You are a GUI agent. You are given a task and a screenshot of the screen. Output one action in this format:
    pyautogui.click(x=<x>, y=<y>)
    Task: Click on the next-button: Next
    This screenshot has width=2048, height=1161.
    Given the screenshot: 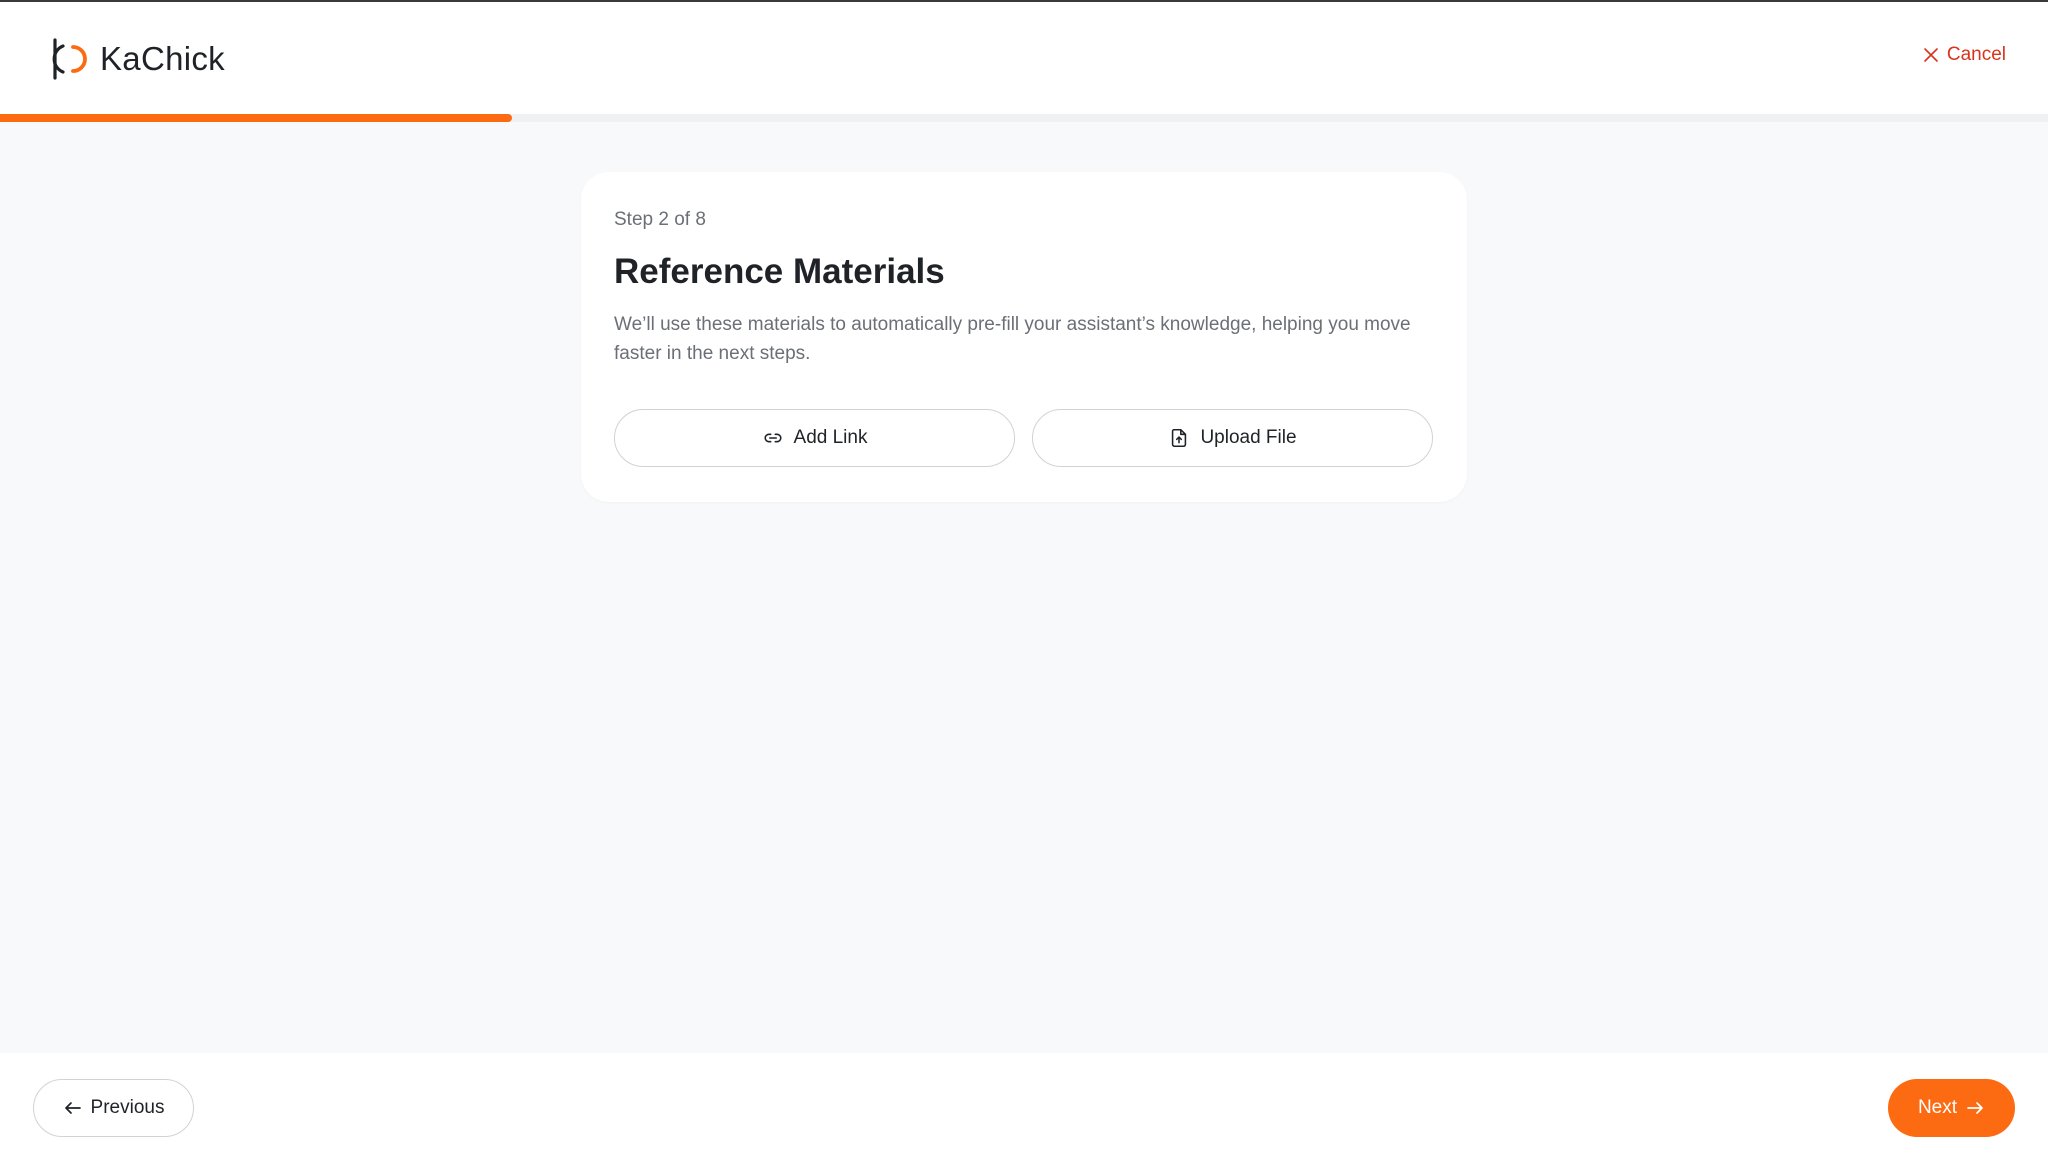 What is the action you would take?
    pyautogui.click(x=1951, y=1108)
    